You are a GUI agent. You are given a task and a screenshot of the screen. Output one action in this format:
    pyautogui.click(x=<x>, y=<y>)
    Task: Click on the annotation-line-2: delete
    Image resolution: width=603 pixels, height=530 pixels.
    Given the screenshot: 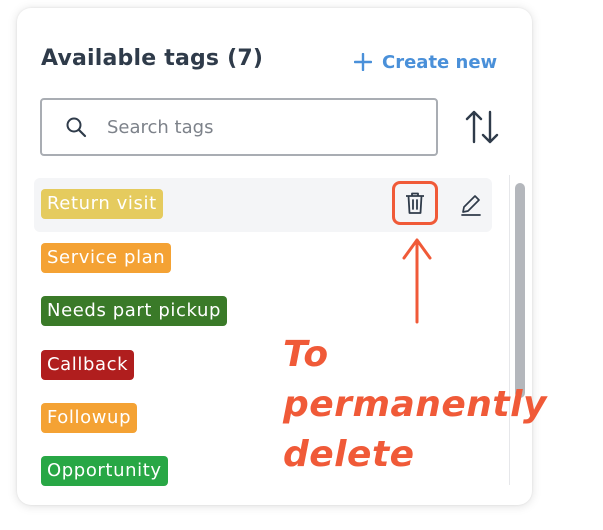 What is the action you would take?
    pyautogui.click(x=349, y=454)
    